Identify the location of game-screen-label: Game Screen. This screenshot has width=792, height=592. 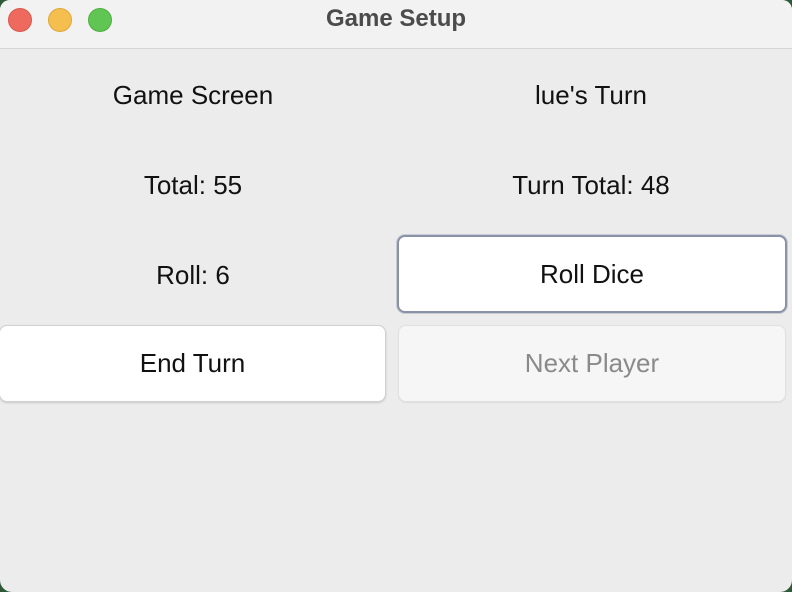
(193, 95).